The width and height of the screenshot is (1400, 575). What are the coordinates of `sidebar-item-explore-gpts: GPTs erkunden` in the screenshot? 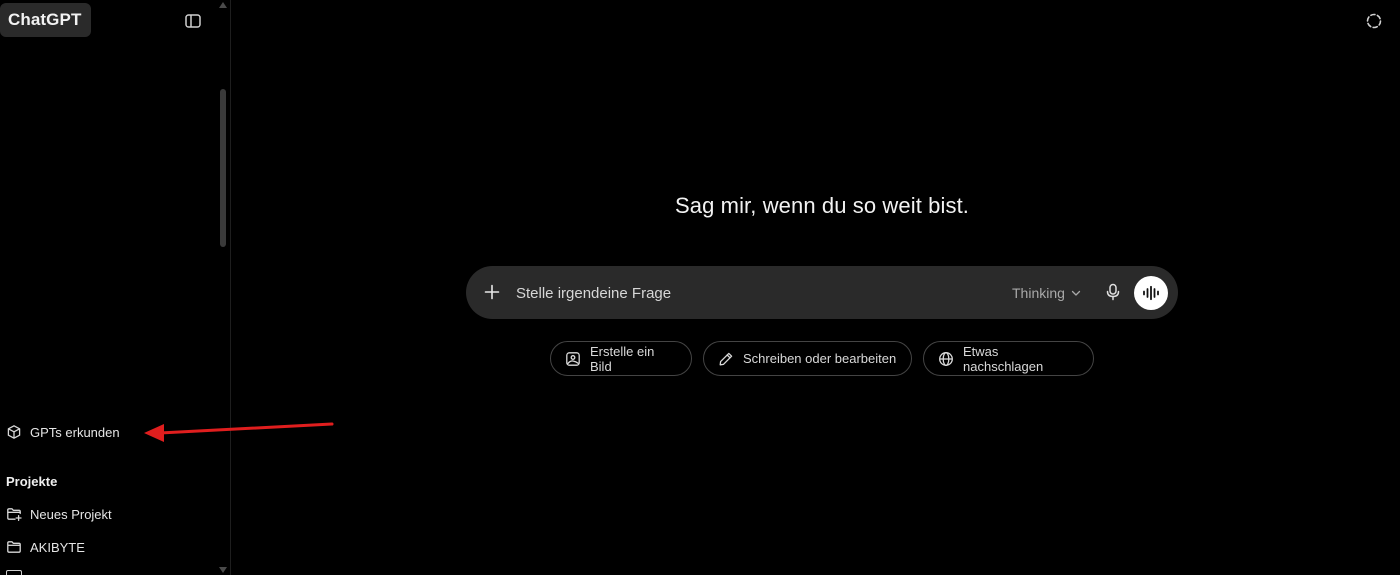 It's located at (63, 432).